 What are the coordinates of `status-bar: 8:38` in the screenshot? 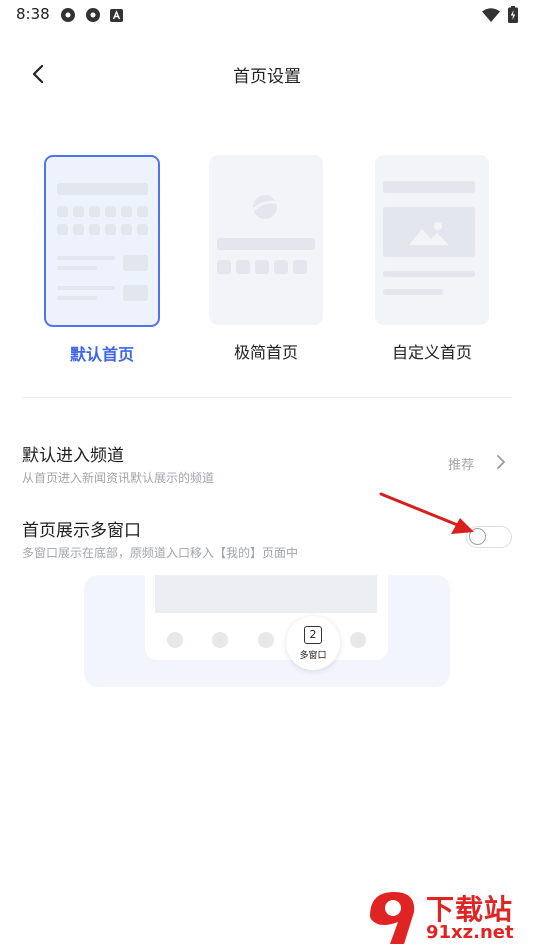 It's located at (267, 15).